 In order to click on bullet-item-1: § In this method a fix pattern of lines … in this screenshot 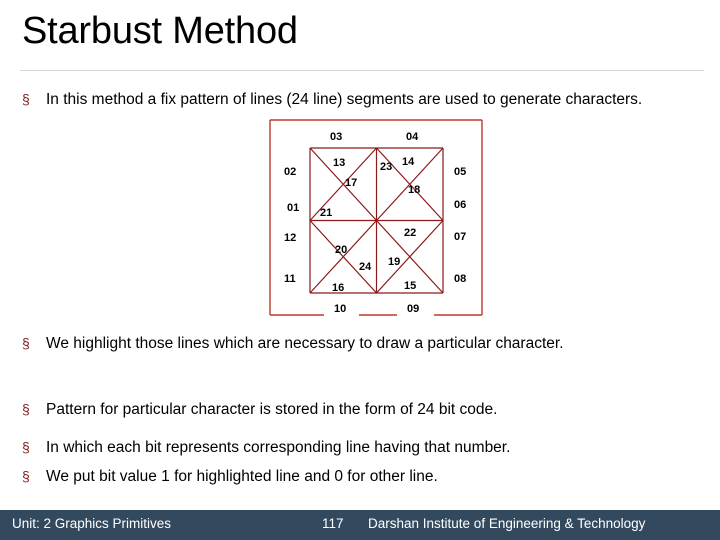, I will do `click(360, 99)`.